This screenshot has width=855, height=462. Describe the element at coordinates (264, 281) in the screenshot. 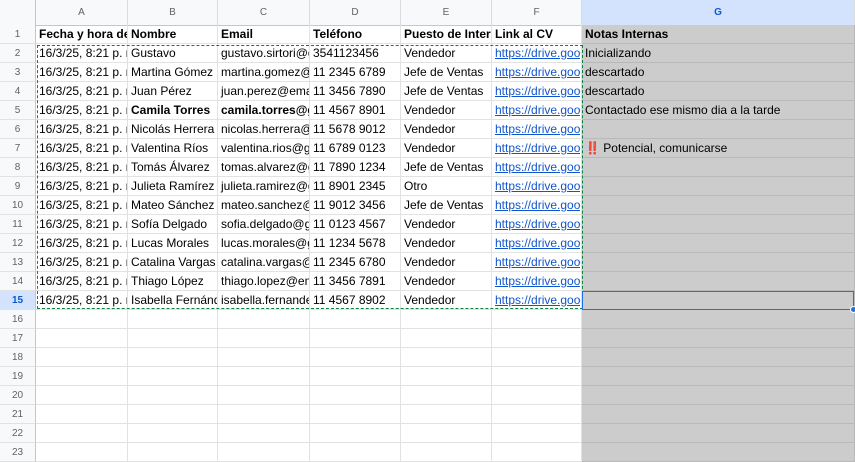

I see `cell-email: thiago.lopez@email.com` at that location.